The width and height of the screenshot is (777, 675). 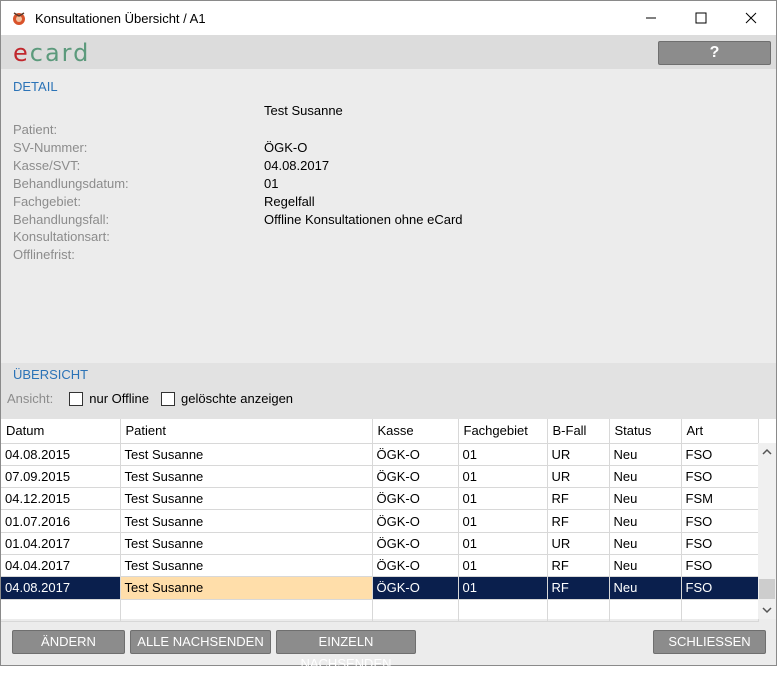 I want to click on detail-patient-name: Test Susanne, so click(x=303, y=110).